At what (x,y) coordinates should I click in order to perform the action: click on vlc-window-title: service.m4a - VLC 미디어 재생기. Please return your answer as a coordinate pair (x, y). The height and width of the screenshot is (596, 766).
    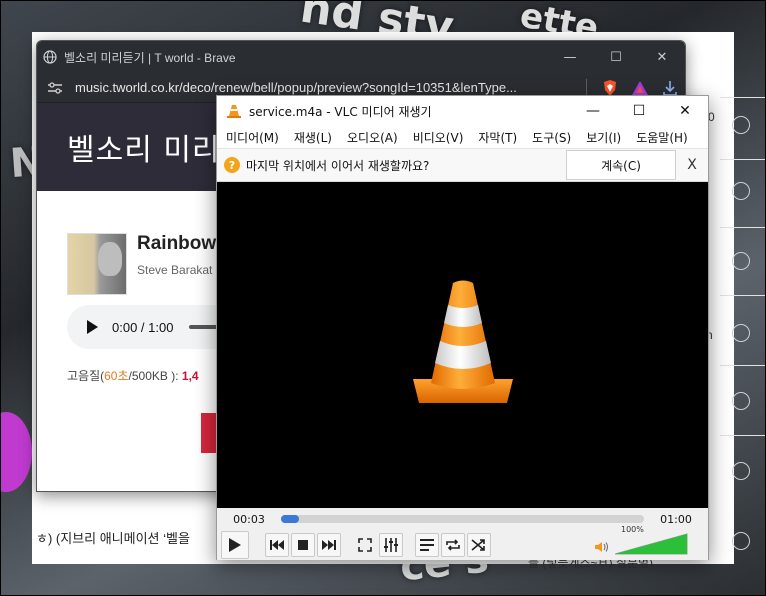
    Looking at the image, I should click on (340, 111).